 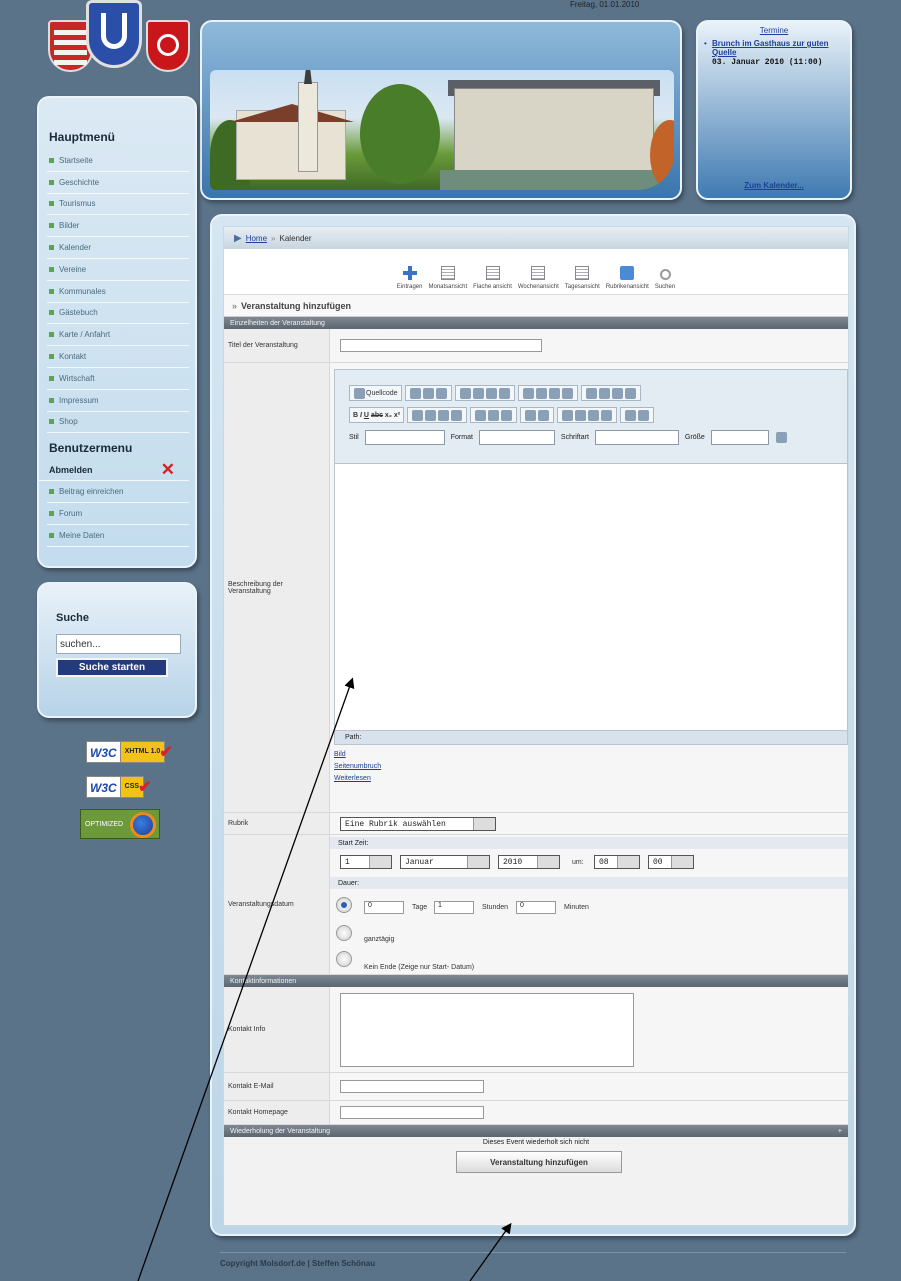 What do you see at coordinates (536, 1142) in the screenshot?
I see `repeat-status: Dieses Event wiederholt sich nicht` at bounding box center [536, 1142].